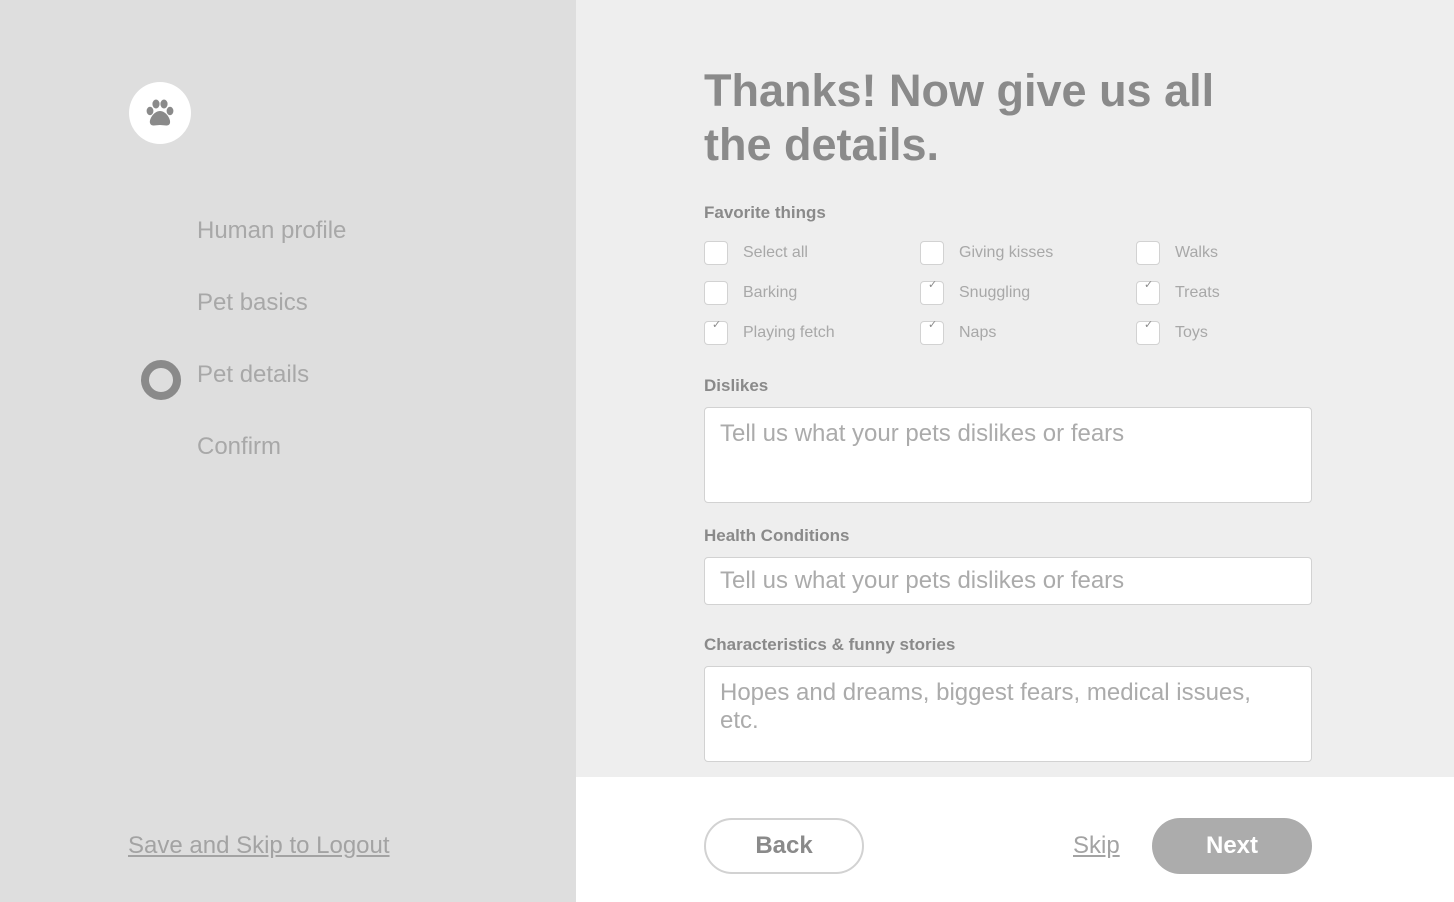  I want to click on favorite-option-label: Snuggling, so click(995, 292).